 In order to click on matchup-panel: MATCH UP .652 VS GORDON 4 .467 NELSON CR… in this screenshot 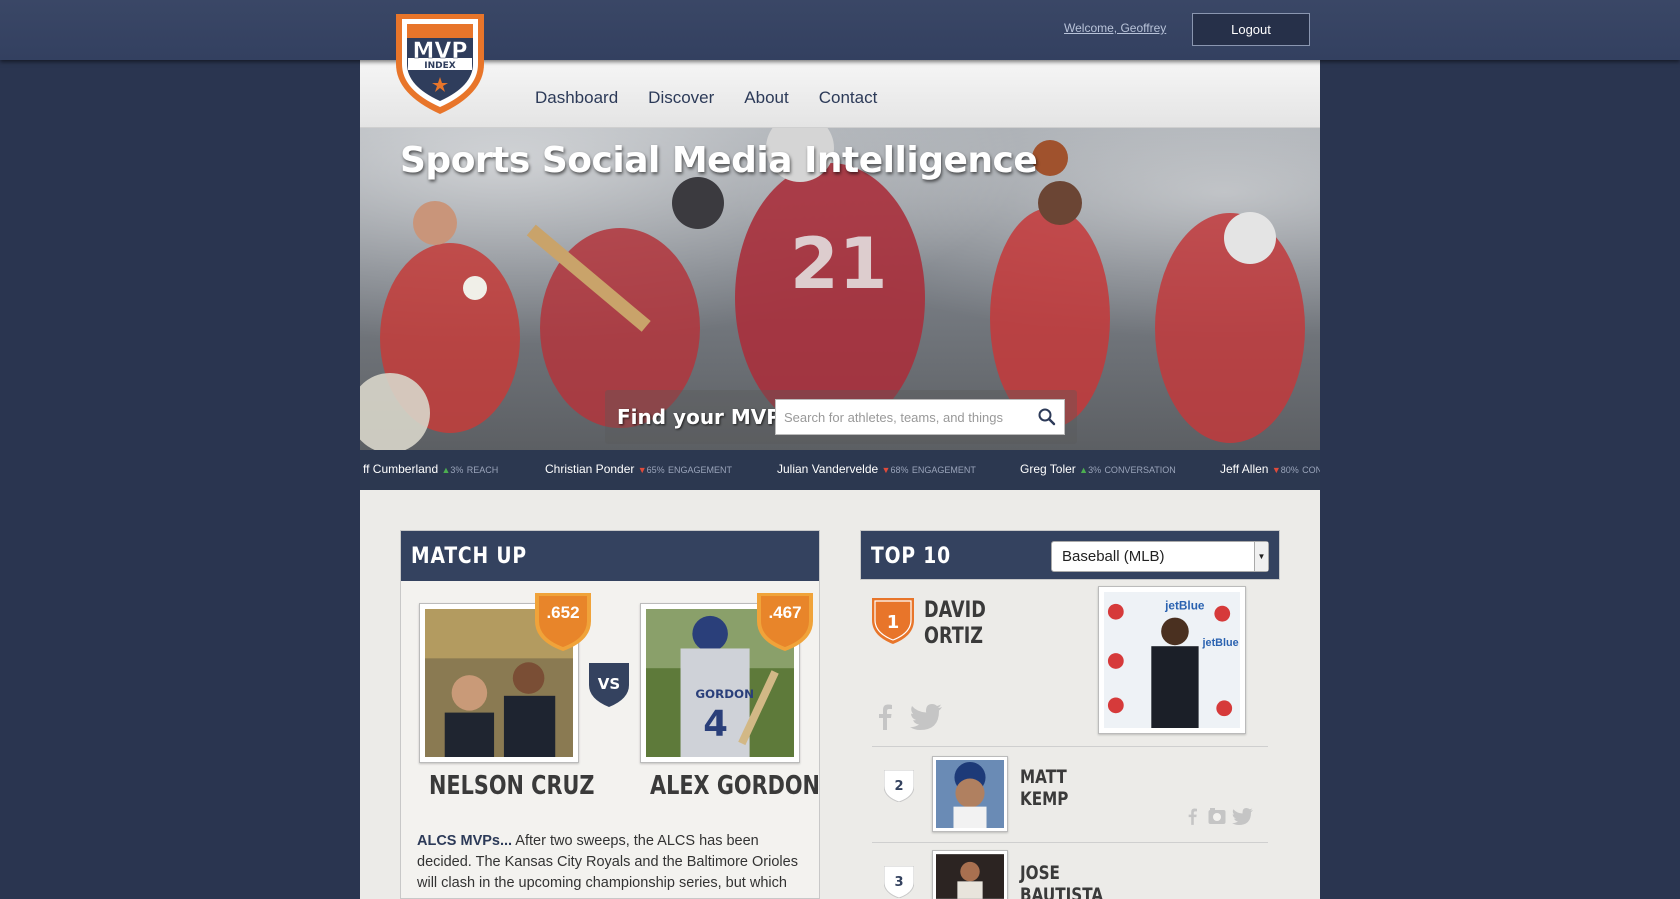, I will do `click(610, 714)`.